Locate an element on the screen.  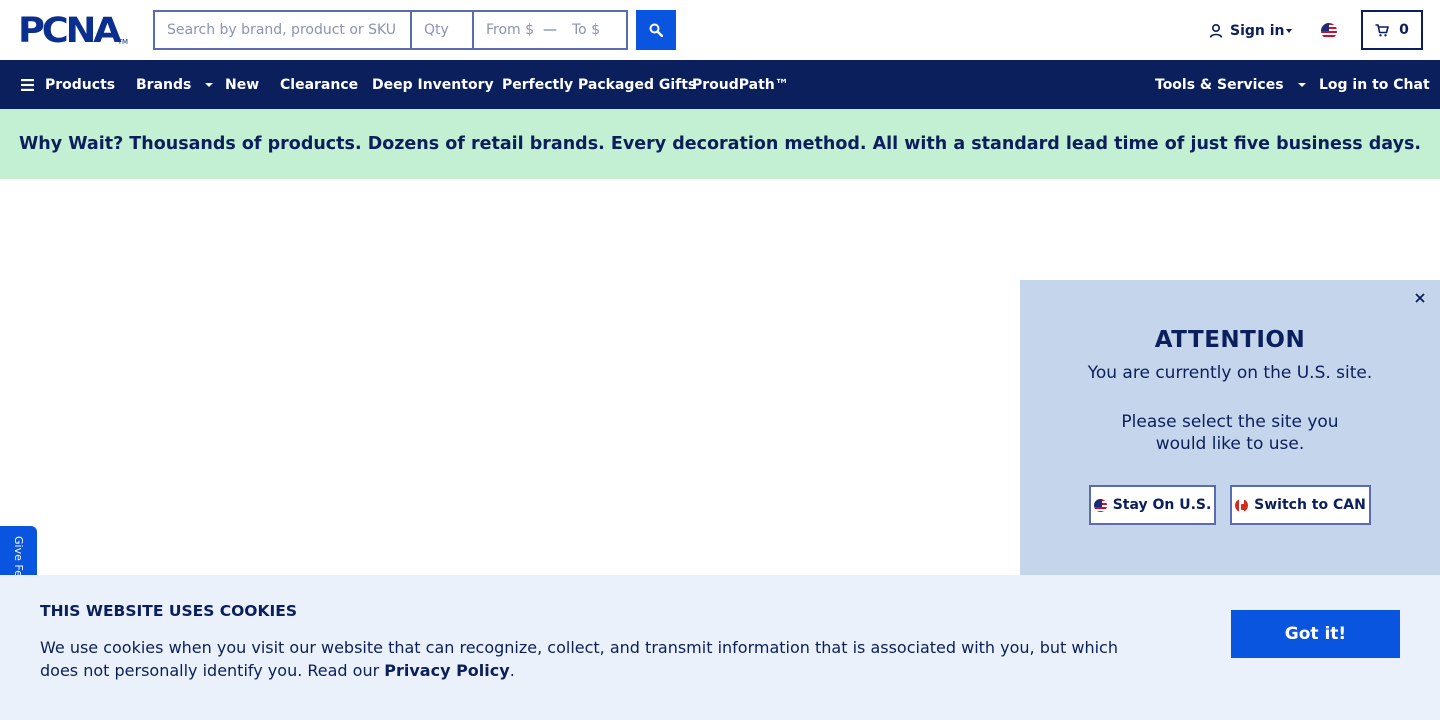
modal-prompt-line1: Please select the site you is located at coordinates (1230, 422).